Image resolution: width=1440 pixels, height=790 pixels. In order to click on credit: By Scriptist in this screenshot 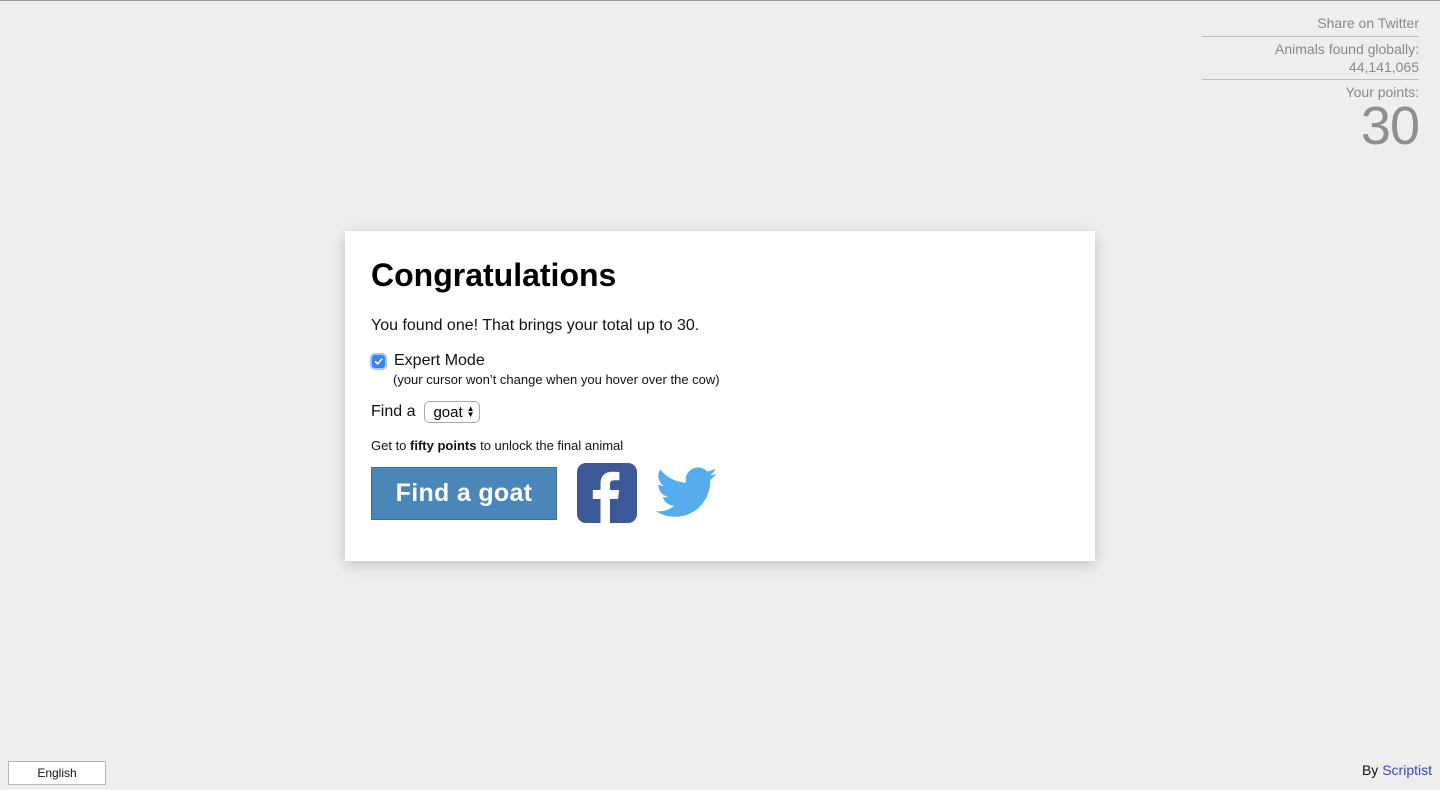, I will do `click(1397, 770)`.